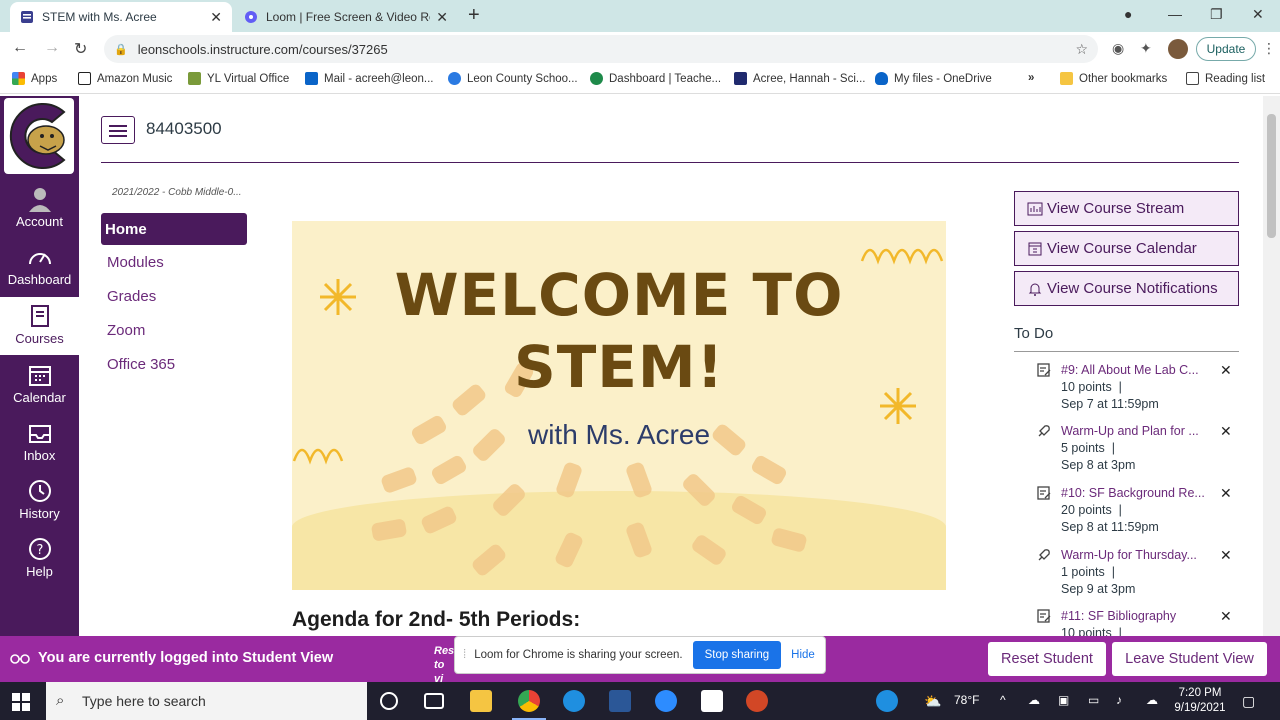 The height and width of the screenshot is (720, 1280). I want to click on profile-dropdown-icon: ●, so click(1128, 14).